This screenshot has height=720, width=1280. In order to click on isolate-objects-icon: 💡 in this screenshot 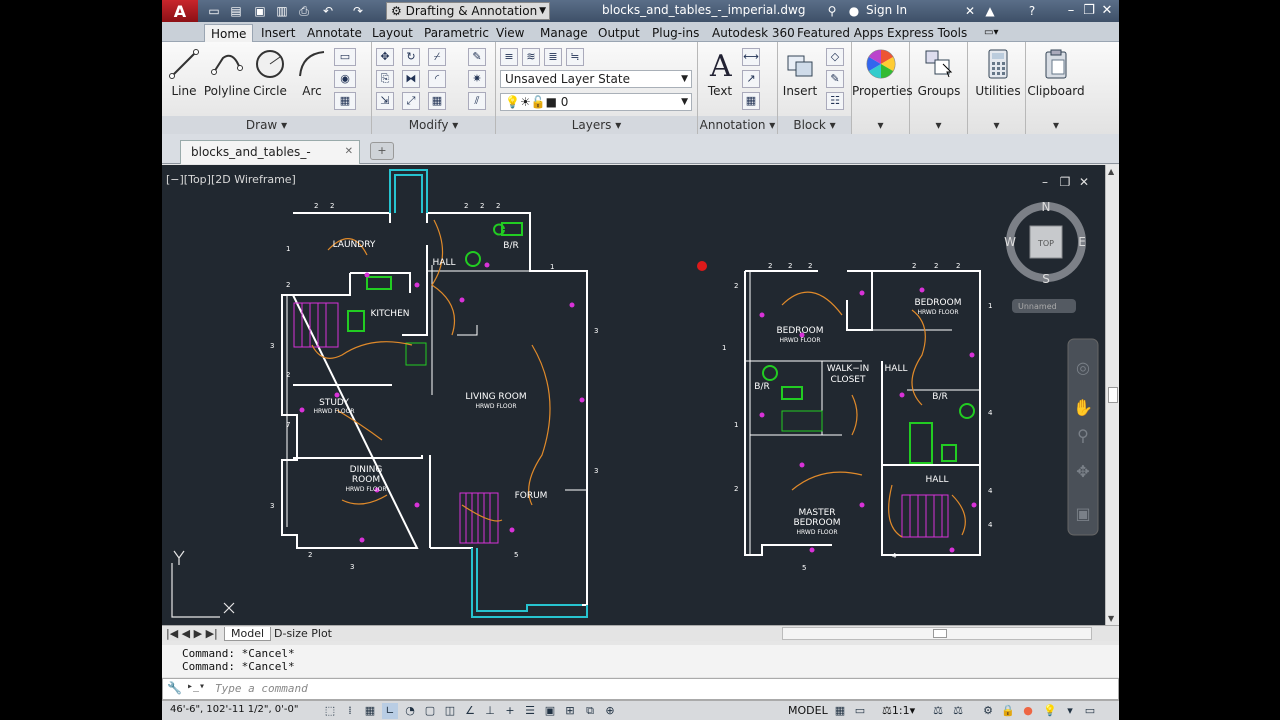, I will do `click(1050, 711)`.